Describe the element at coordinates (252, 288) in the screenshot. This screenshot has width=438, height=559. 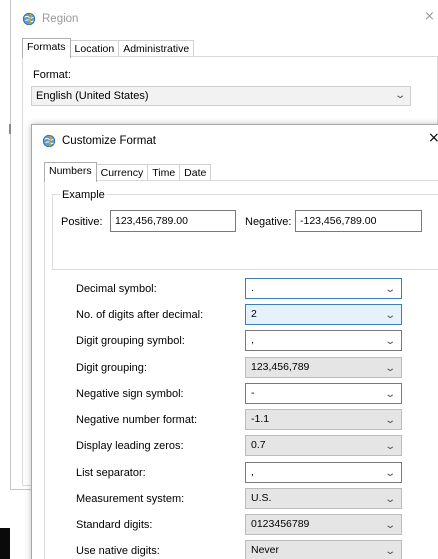
I see `decimal-symbol-value: .` at that location.